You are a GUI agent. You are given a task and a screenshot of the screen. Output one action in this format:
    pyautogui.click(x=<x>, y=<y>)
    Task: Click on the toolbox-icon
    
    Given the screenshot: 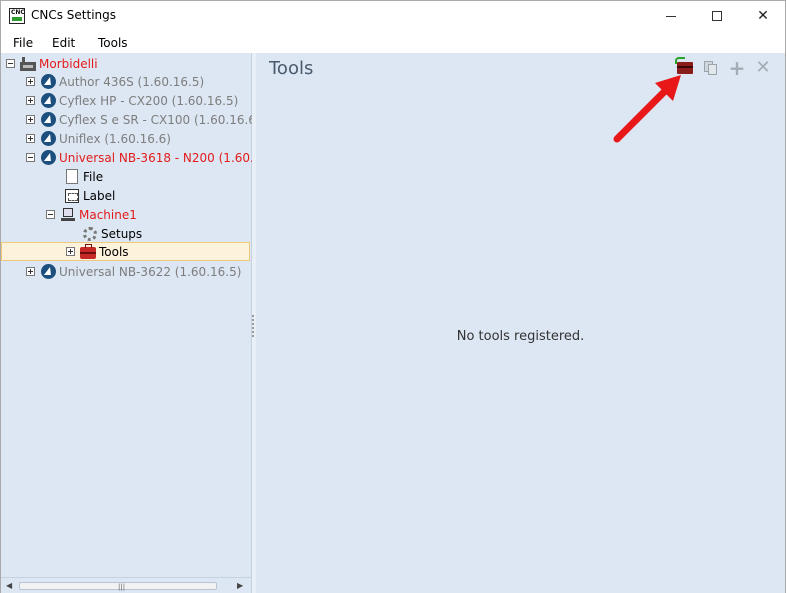 What is the action you would take?
    pyautogui.click(x=88, y=251)
    